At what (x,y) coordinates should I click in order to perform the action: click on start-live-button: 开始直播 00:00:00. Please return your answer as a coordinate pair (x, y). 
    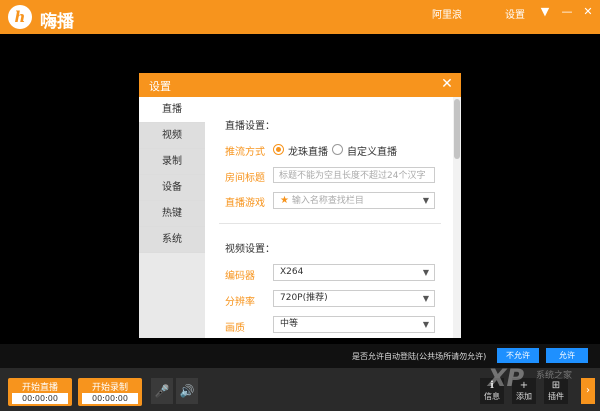
    Looking at the image, I should click on (40, 392).